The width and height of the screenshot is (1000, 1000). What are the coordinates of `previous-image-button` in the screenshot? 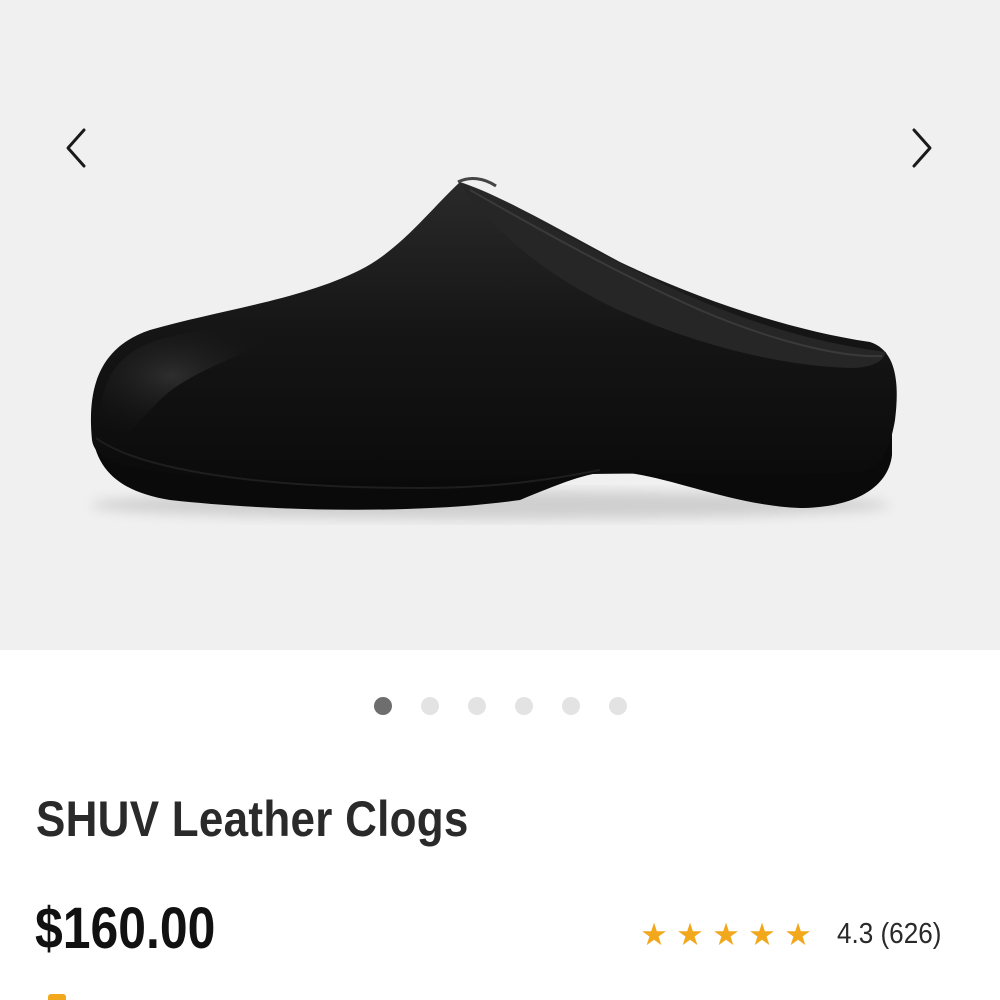 It's located at (77, 148).